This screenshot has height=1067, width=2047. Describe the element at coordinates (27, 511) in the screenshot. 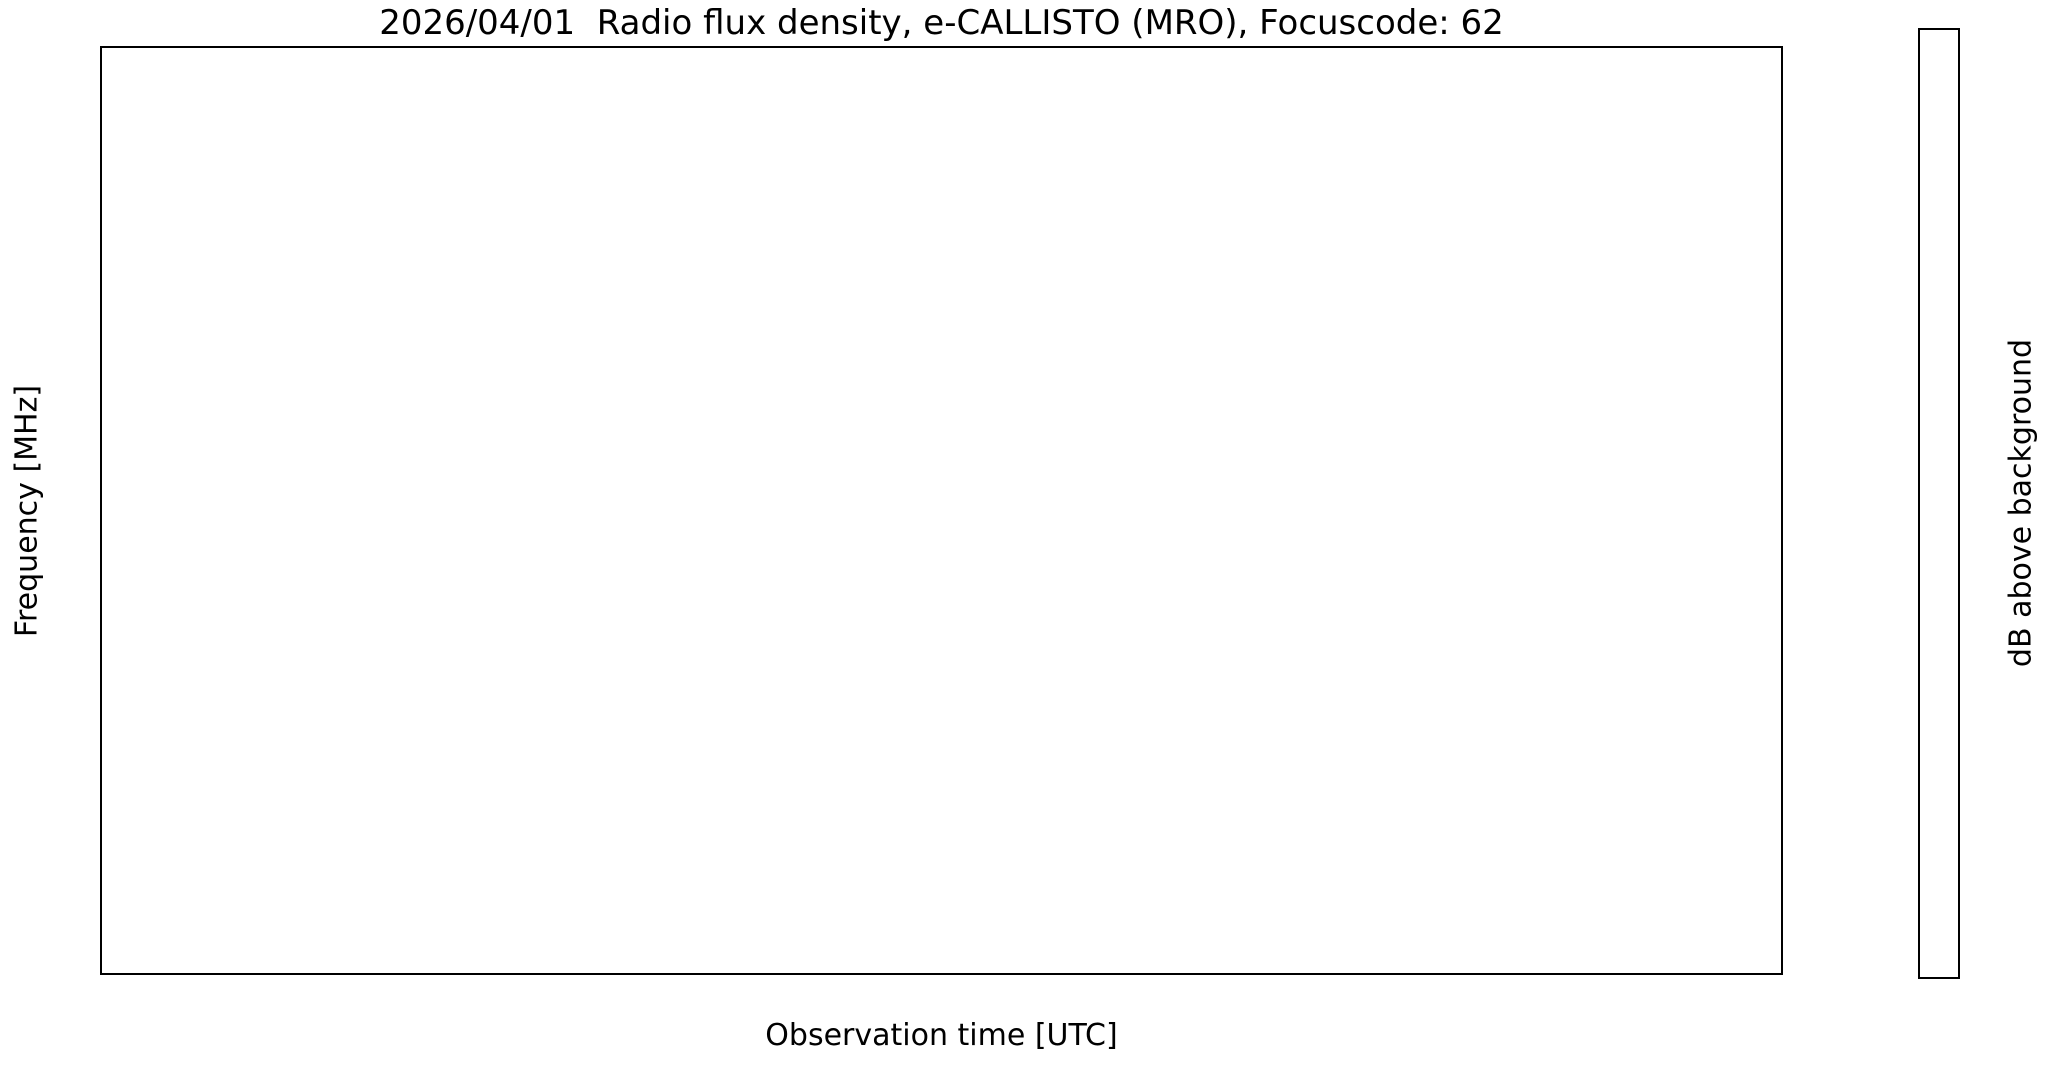

I see `y-axis-label: Frequency [MHz]` at that location.